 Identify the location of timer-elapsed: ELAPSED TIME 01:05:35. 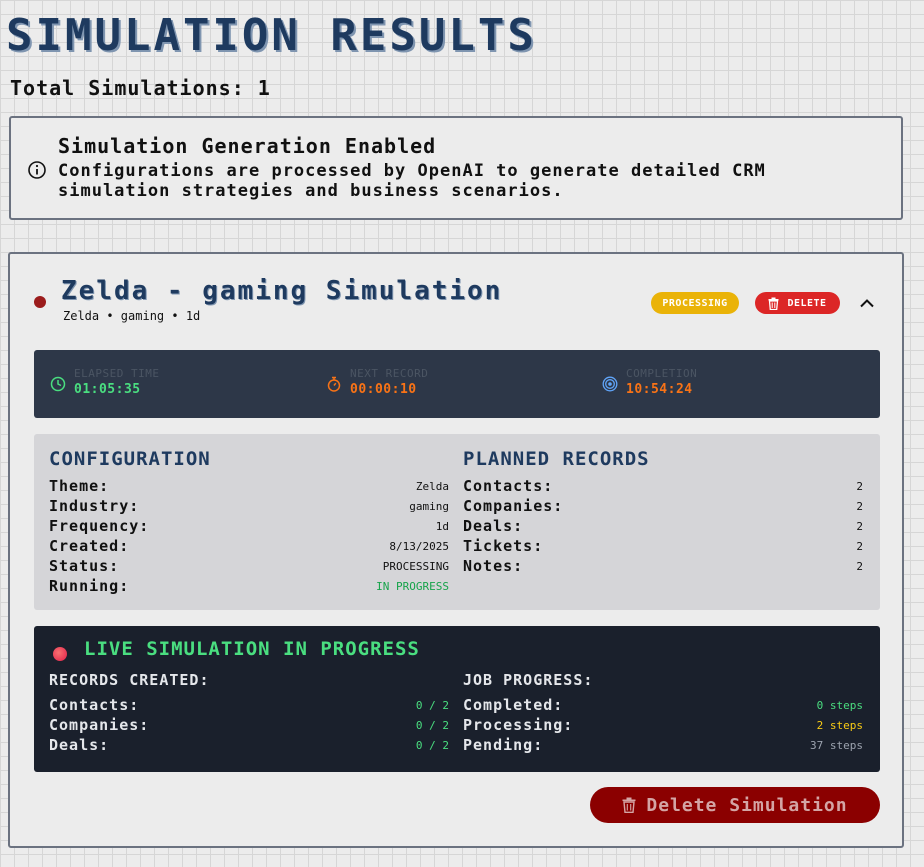
(104, 383).